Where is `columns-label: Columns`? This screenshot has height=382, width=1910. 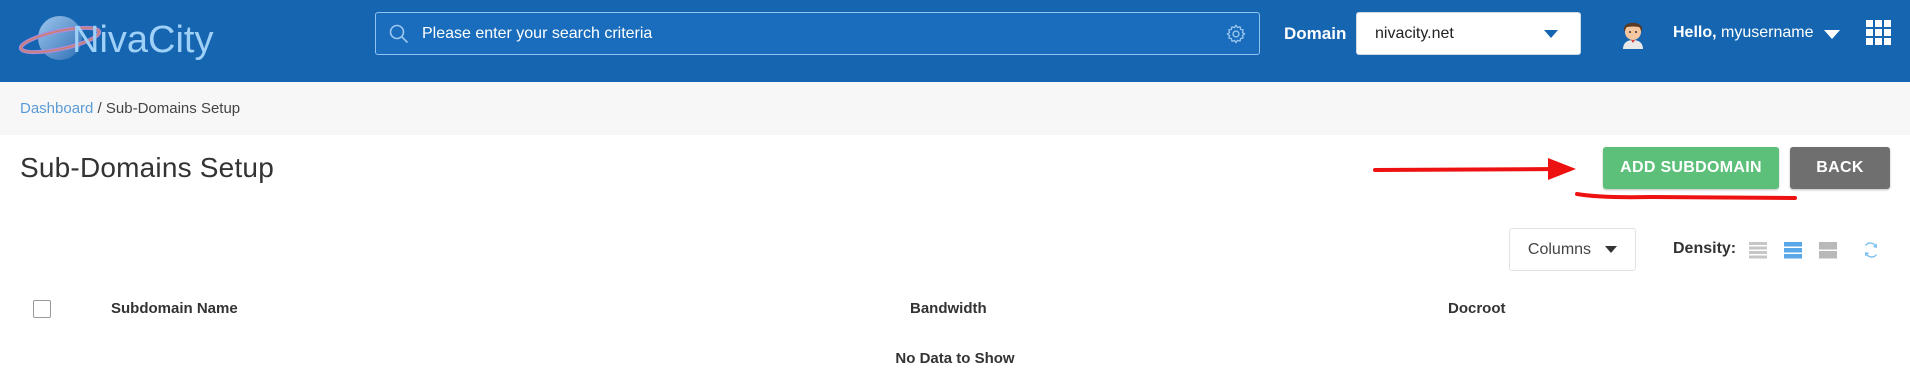
columns-label: Columns is located at coordinates (1559, 249).